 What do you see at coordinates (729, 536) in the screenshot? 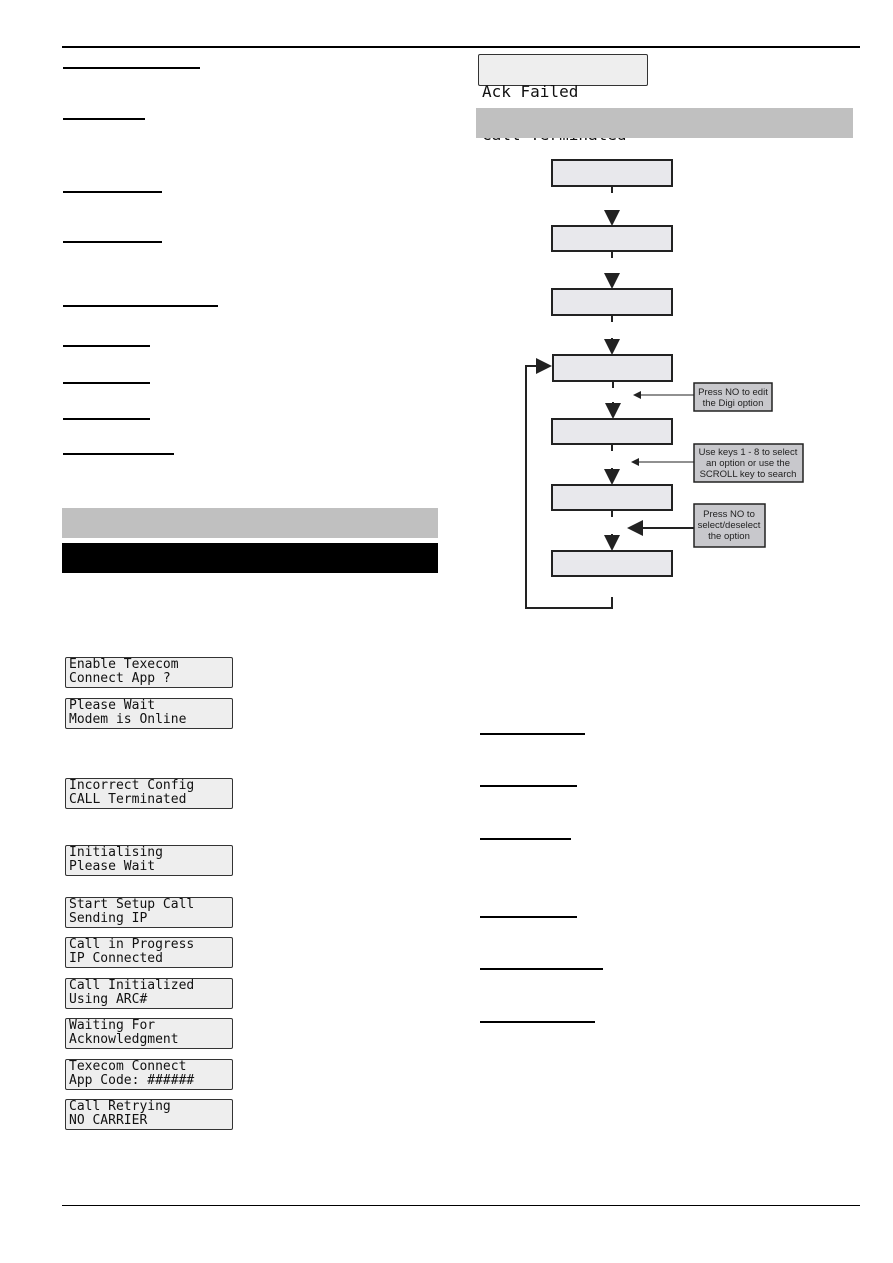
I see `callout-text: the option` at bounding box center [729, 536].